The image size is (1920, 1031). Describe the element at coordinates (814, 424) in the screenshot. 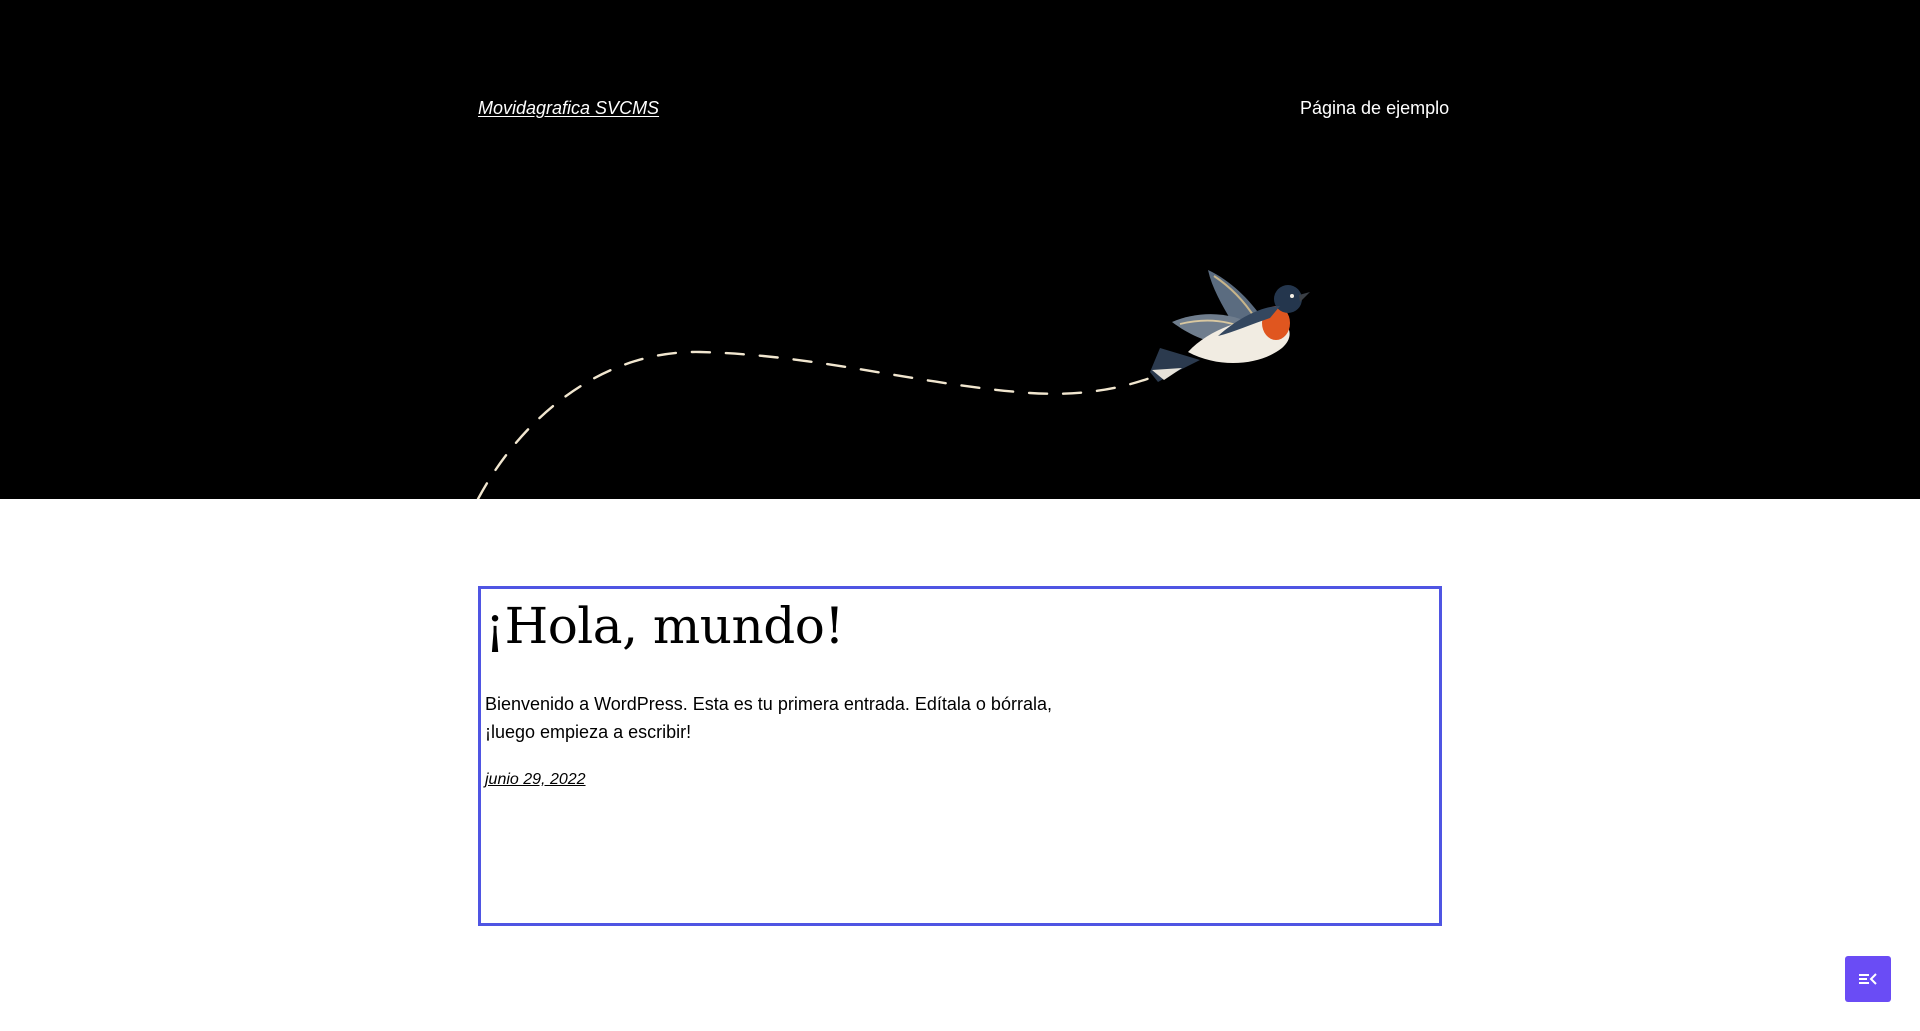

I see `dashed-flight-path` at that location.